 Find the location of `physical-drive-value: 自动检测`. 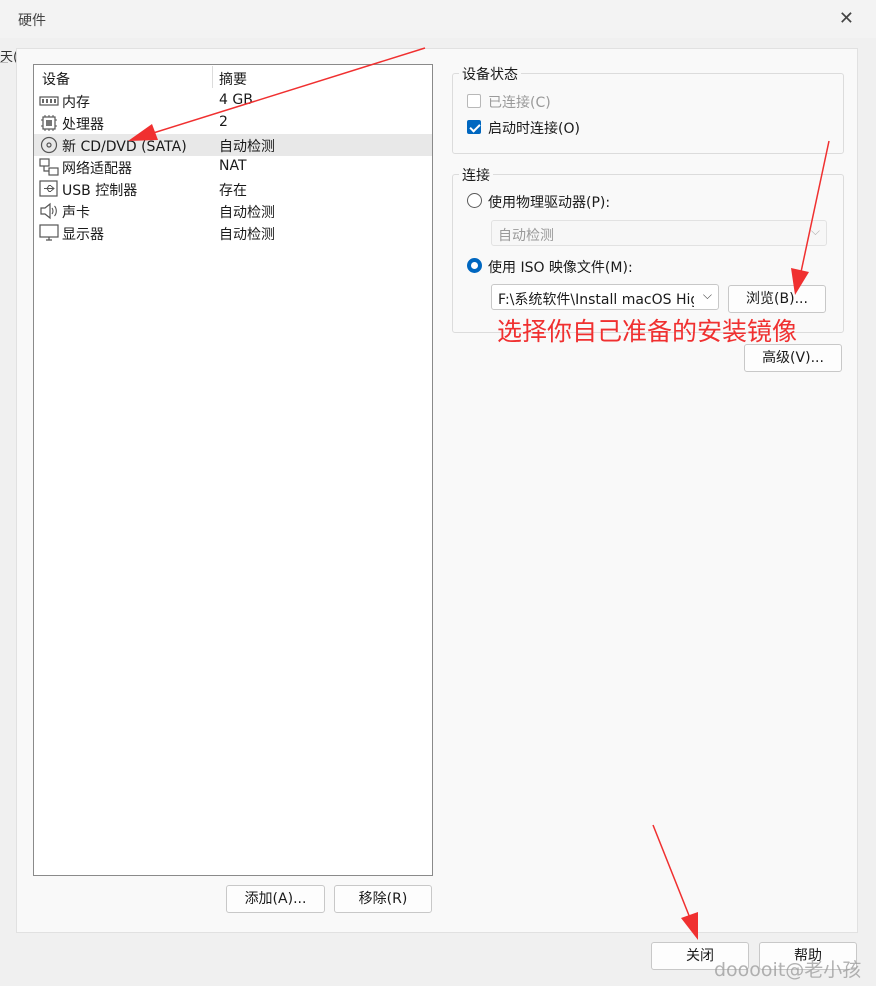

physical-drive-value: 自动检测 is located at coordinates (526, 236).